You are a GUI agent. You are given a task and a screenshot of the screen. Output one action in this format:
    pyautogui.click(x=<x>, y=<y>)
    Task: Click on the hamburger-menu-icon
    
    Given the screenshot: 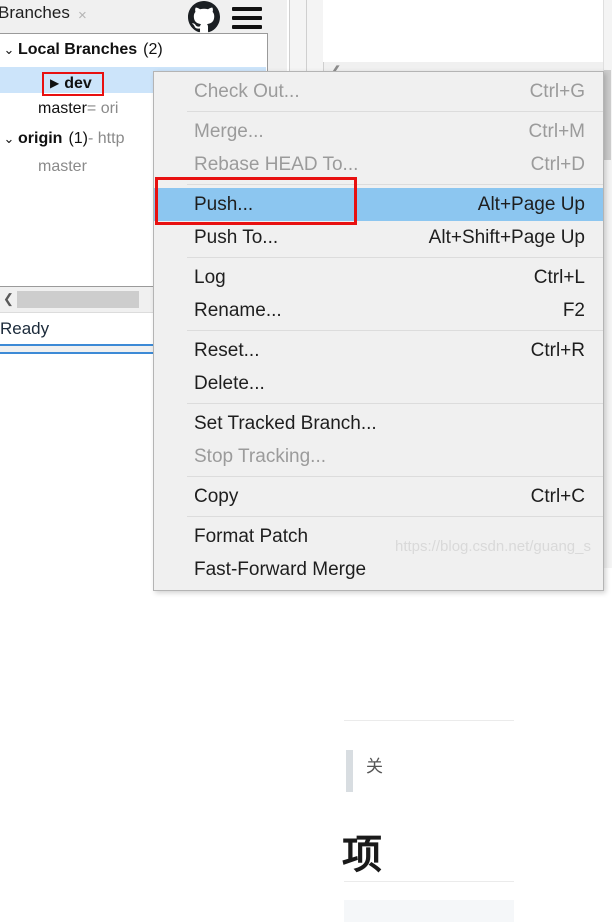 What is the action you would take?
    pyautogui.click(x=247, y=18)
    